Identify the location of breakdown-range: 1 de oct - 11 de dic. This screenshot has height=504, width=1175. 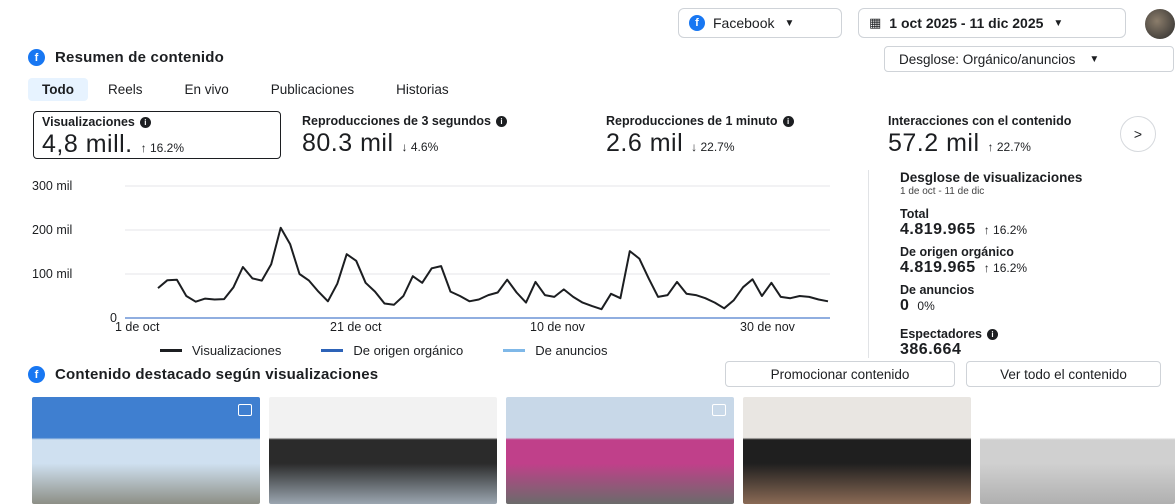
(942, 191).